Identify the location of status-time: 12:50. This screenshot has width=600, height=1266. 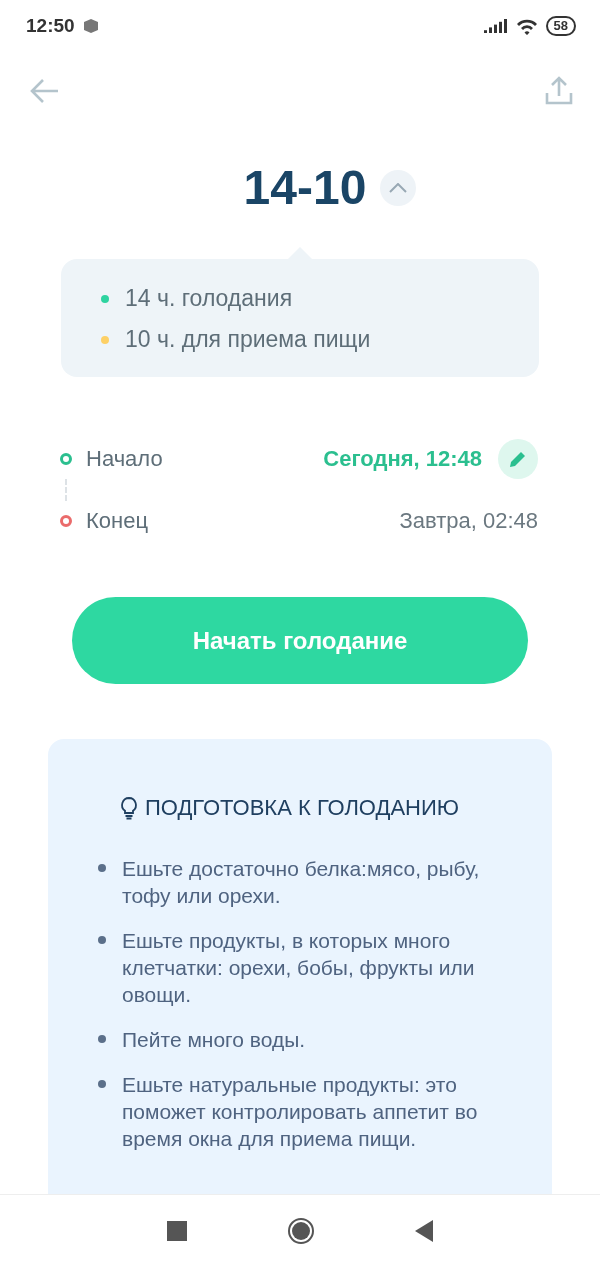
(50, 26).